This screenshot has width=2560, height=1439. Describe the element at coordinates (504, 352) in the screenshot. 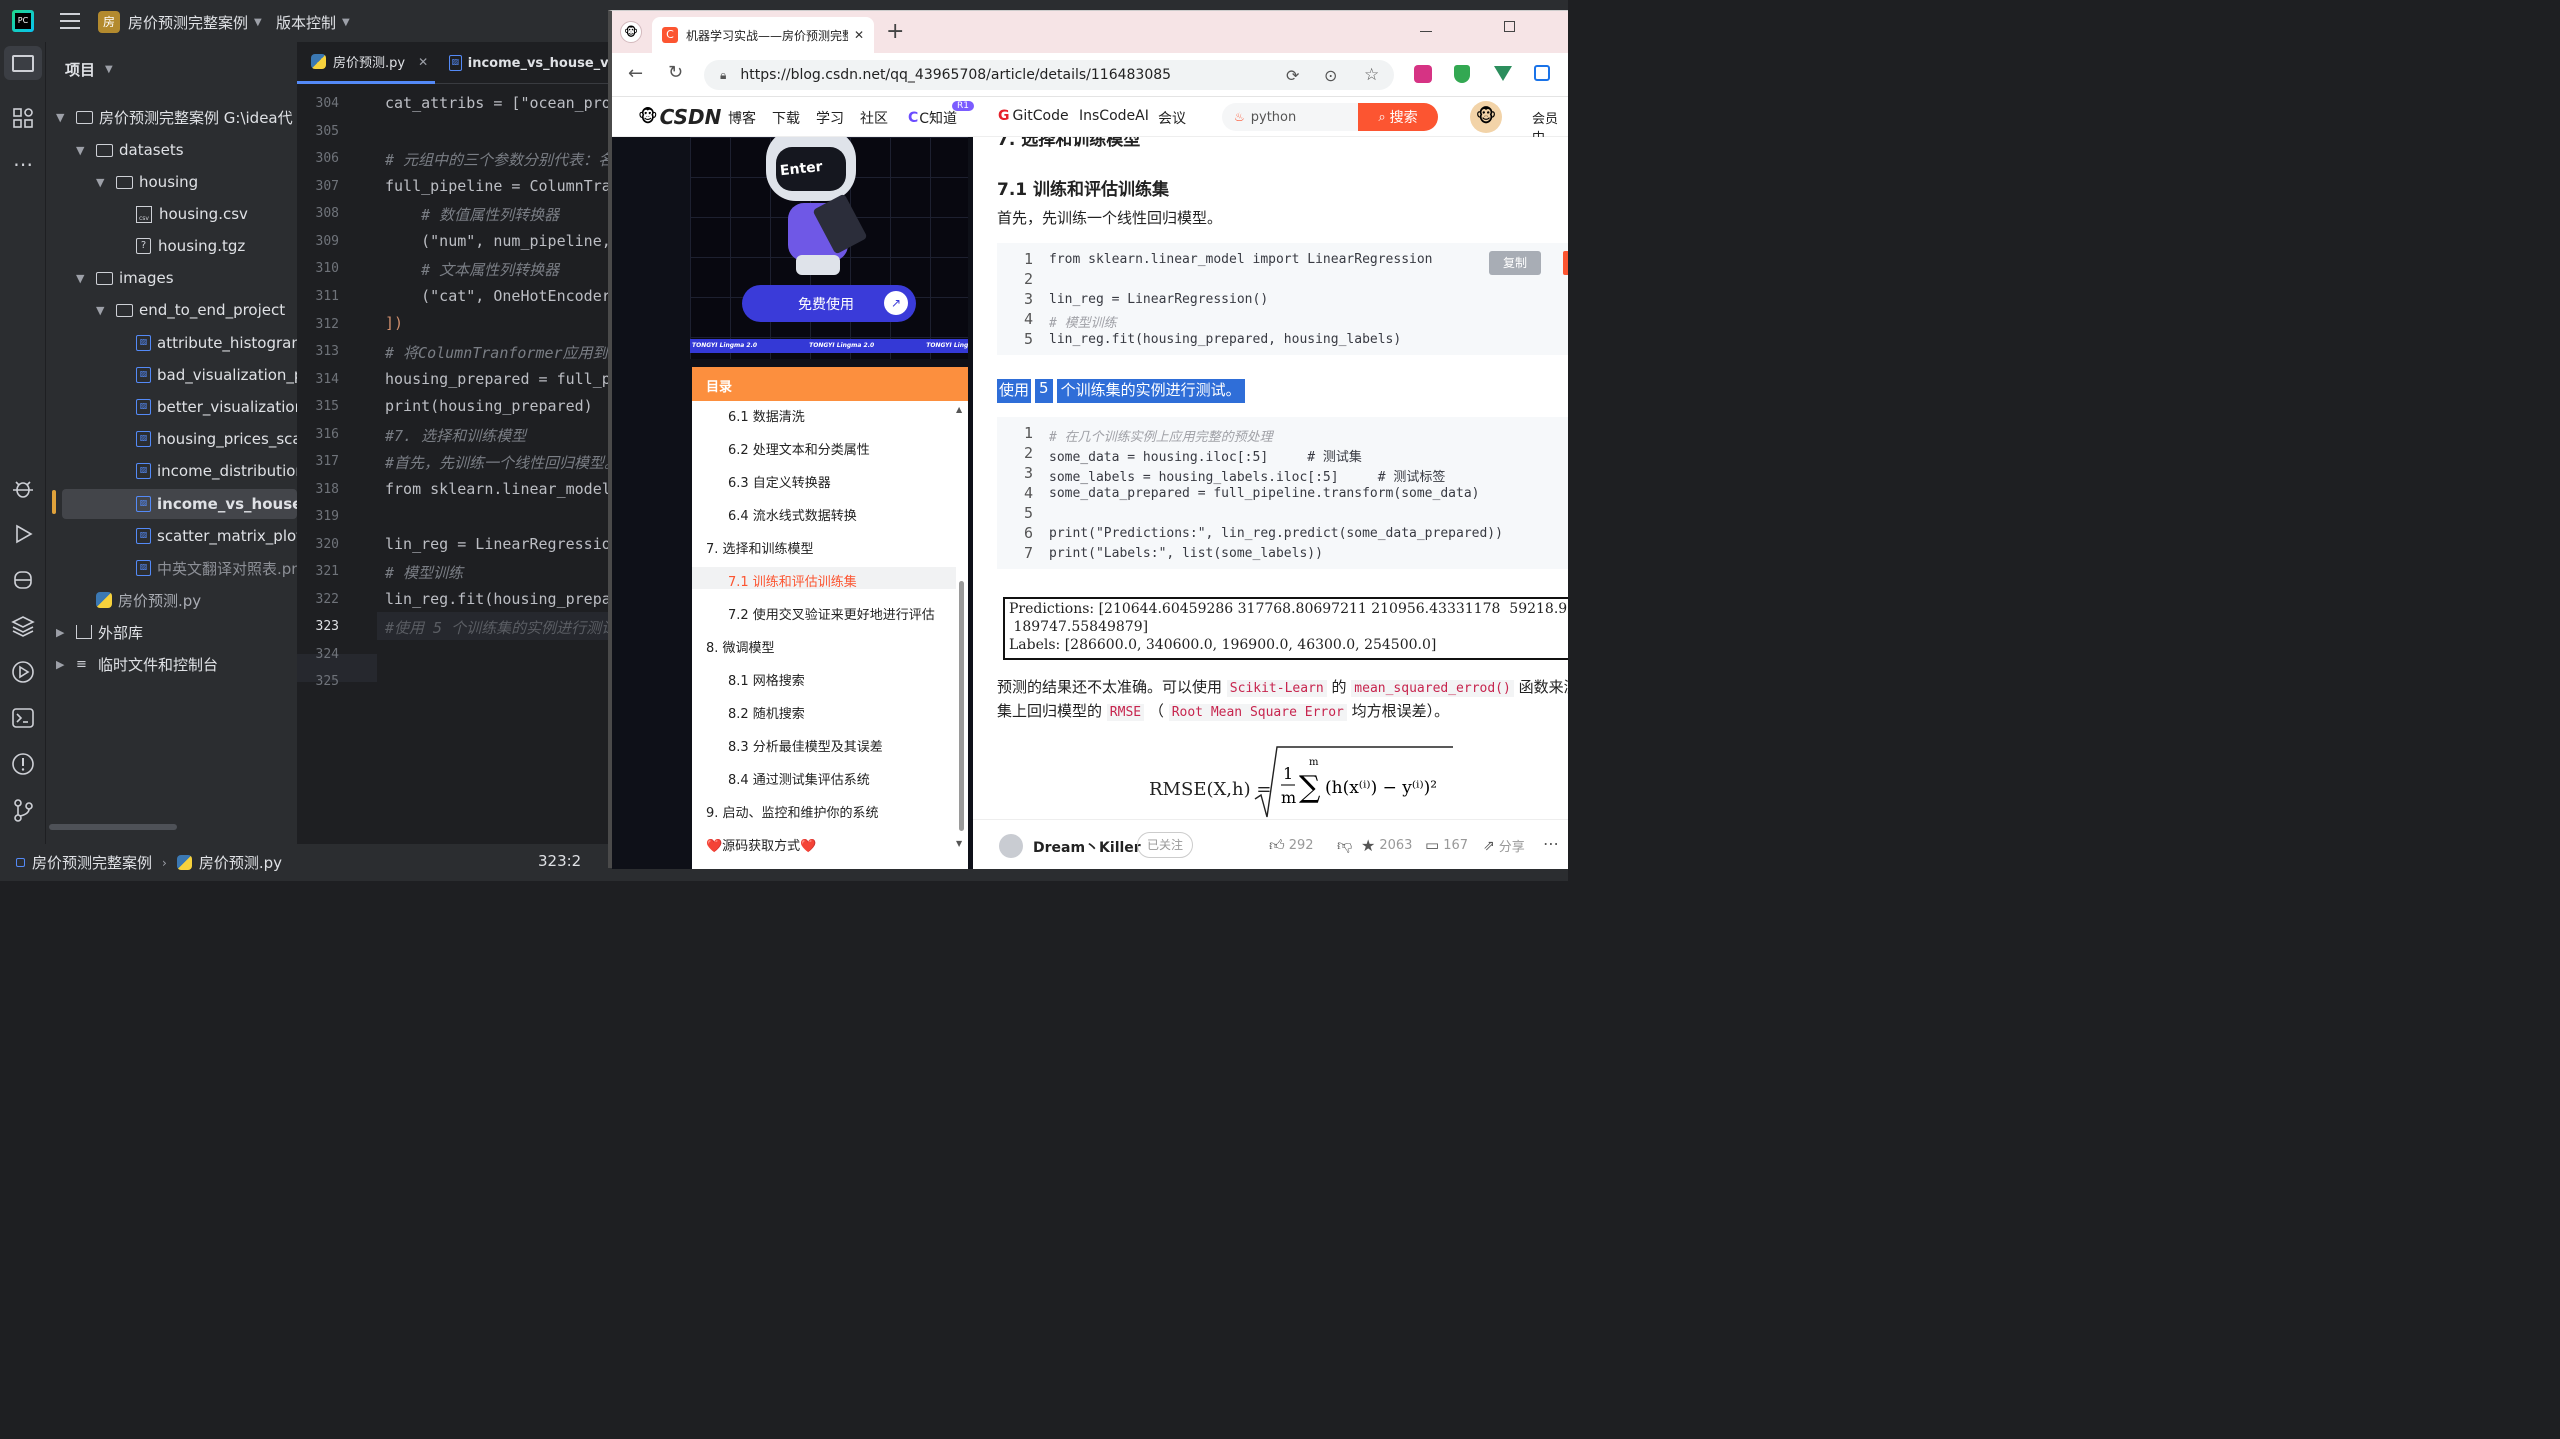

I see `code-line: # 将ColumnTranformer应用到房` at that location.